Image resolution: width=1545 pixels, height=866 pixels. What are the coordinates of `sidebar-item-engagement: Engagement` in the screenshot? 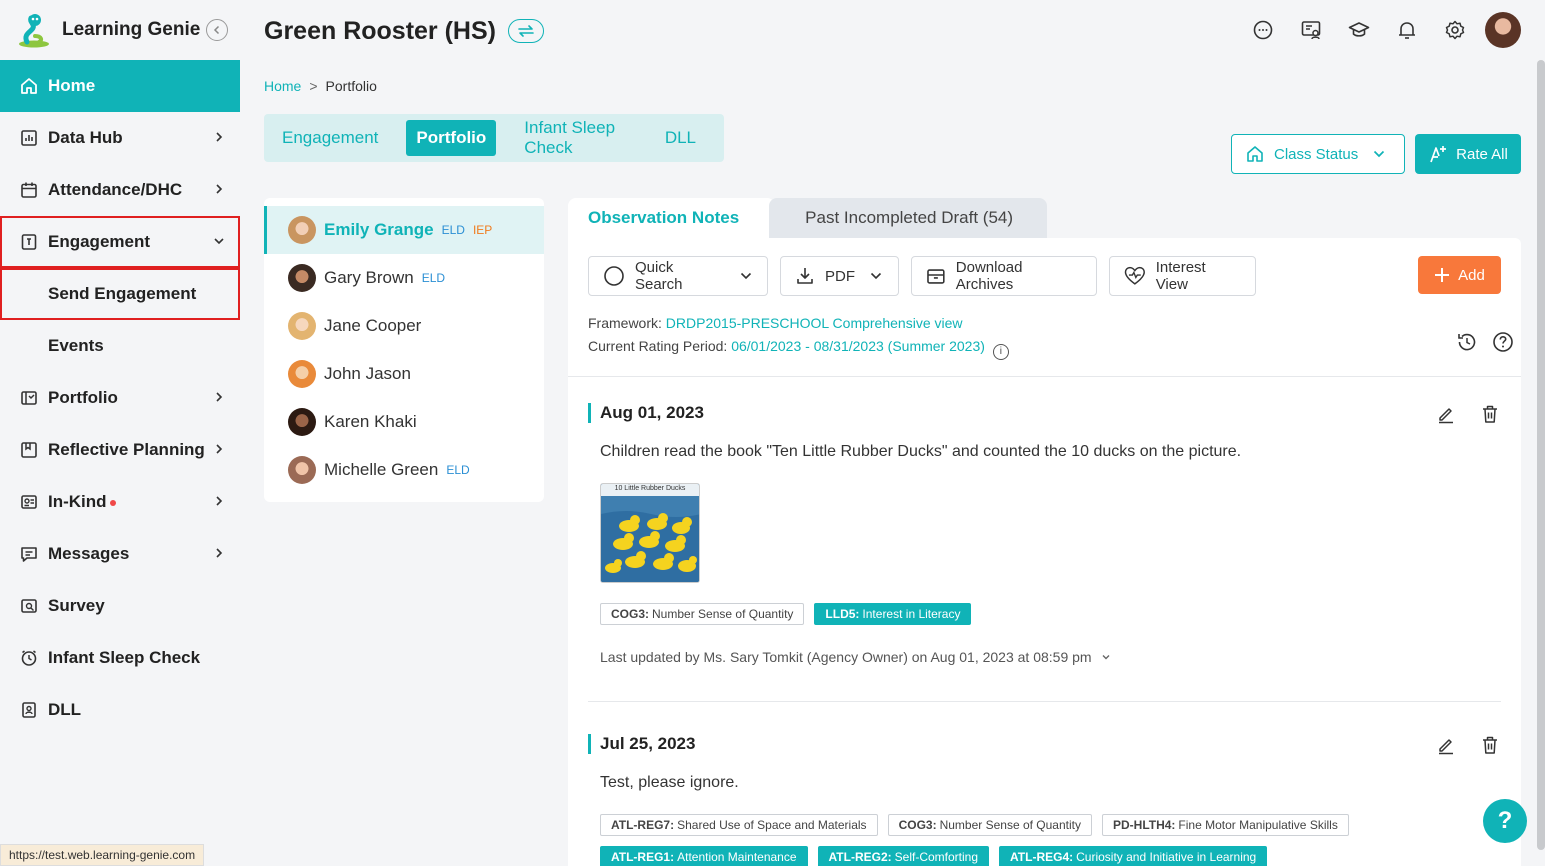 It's located at (120, 242).